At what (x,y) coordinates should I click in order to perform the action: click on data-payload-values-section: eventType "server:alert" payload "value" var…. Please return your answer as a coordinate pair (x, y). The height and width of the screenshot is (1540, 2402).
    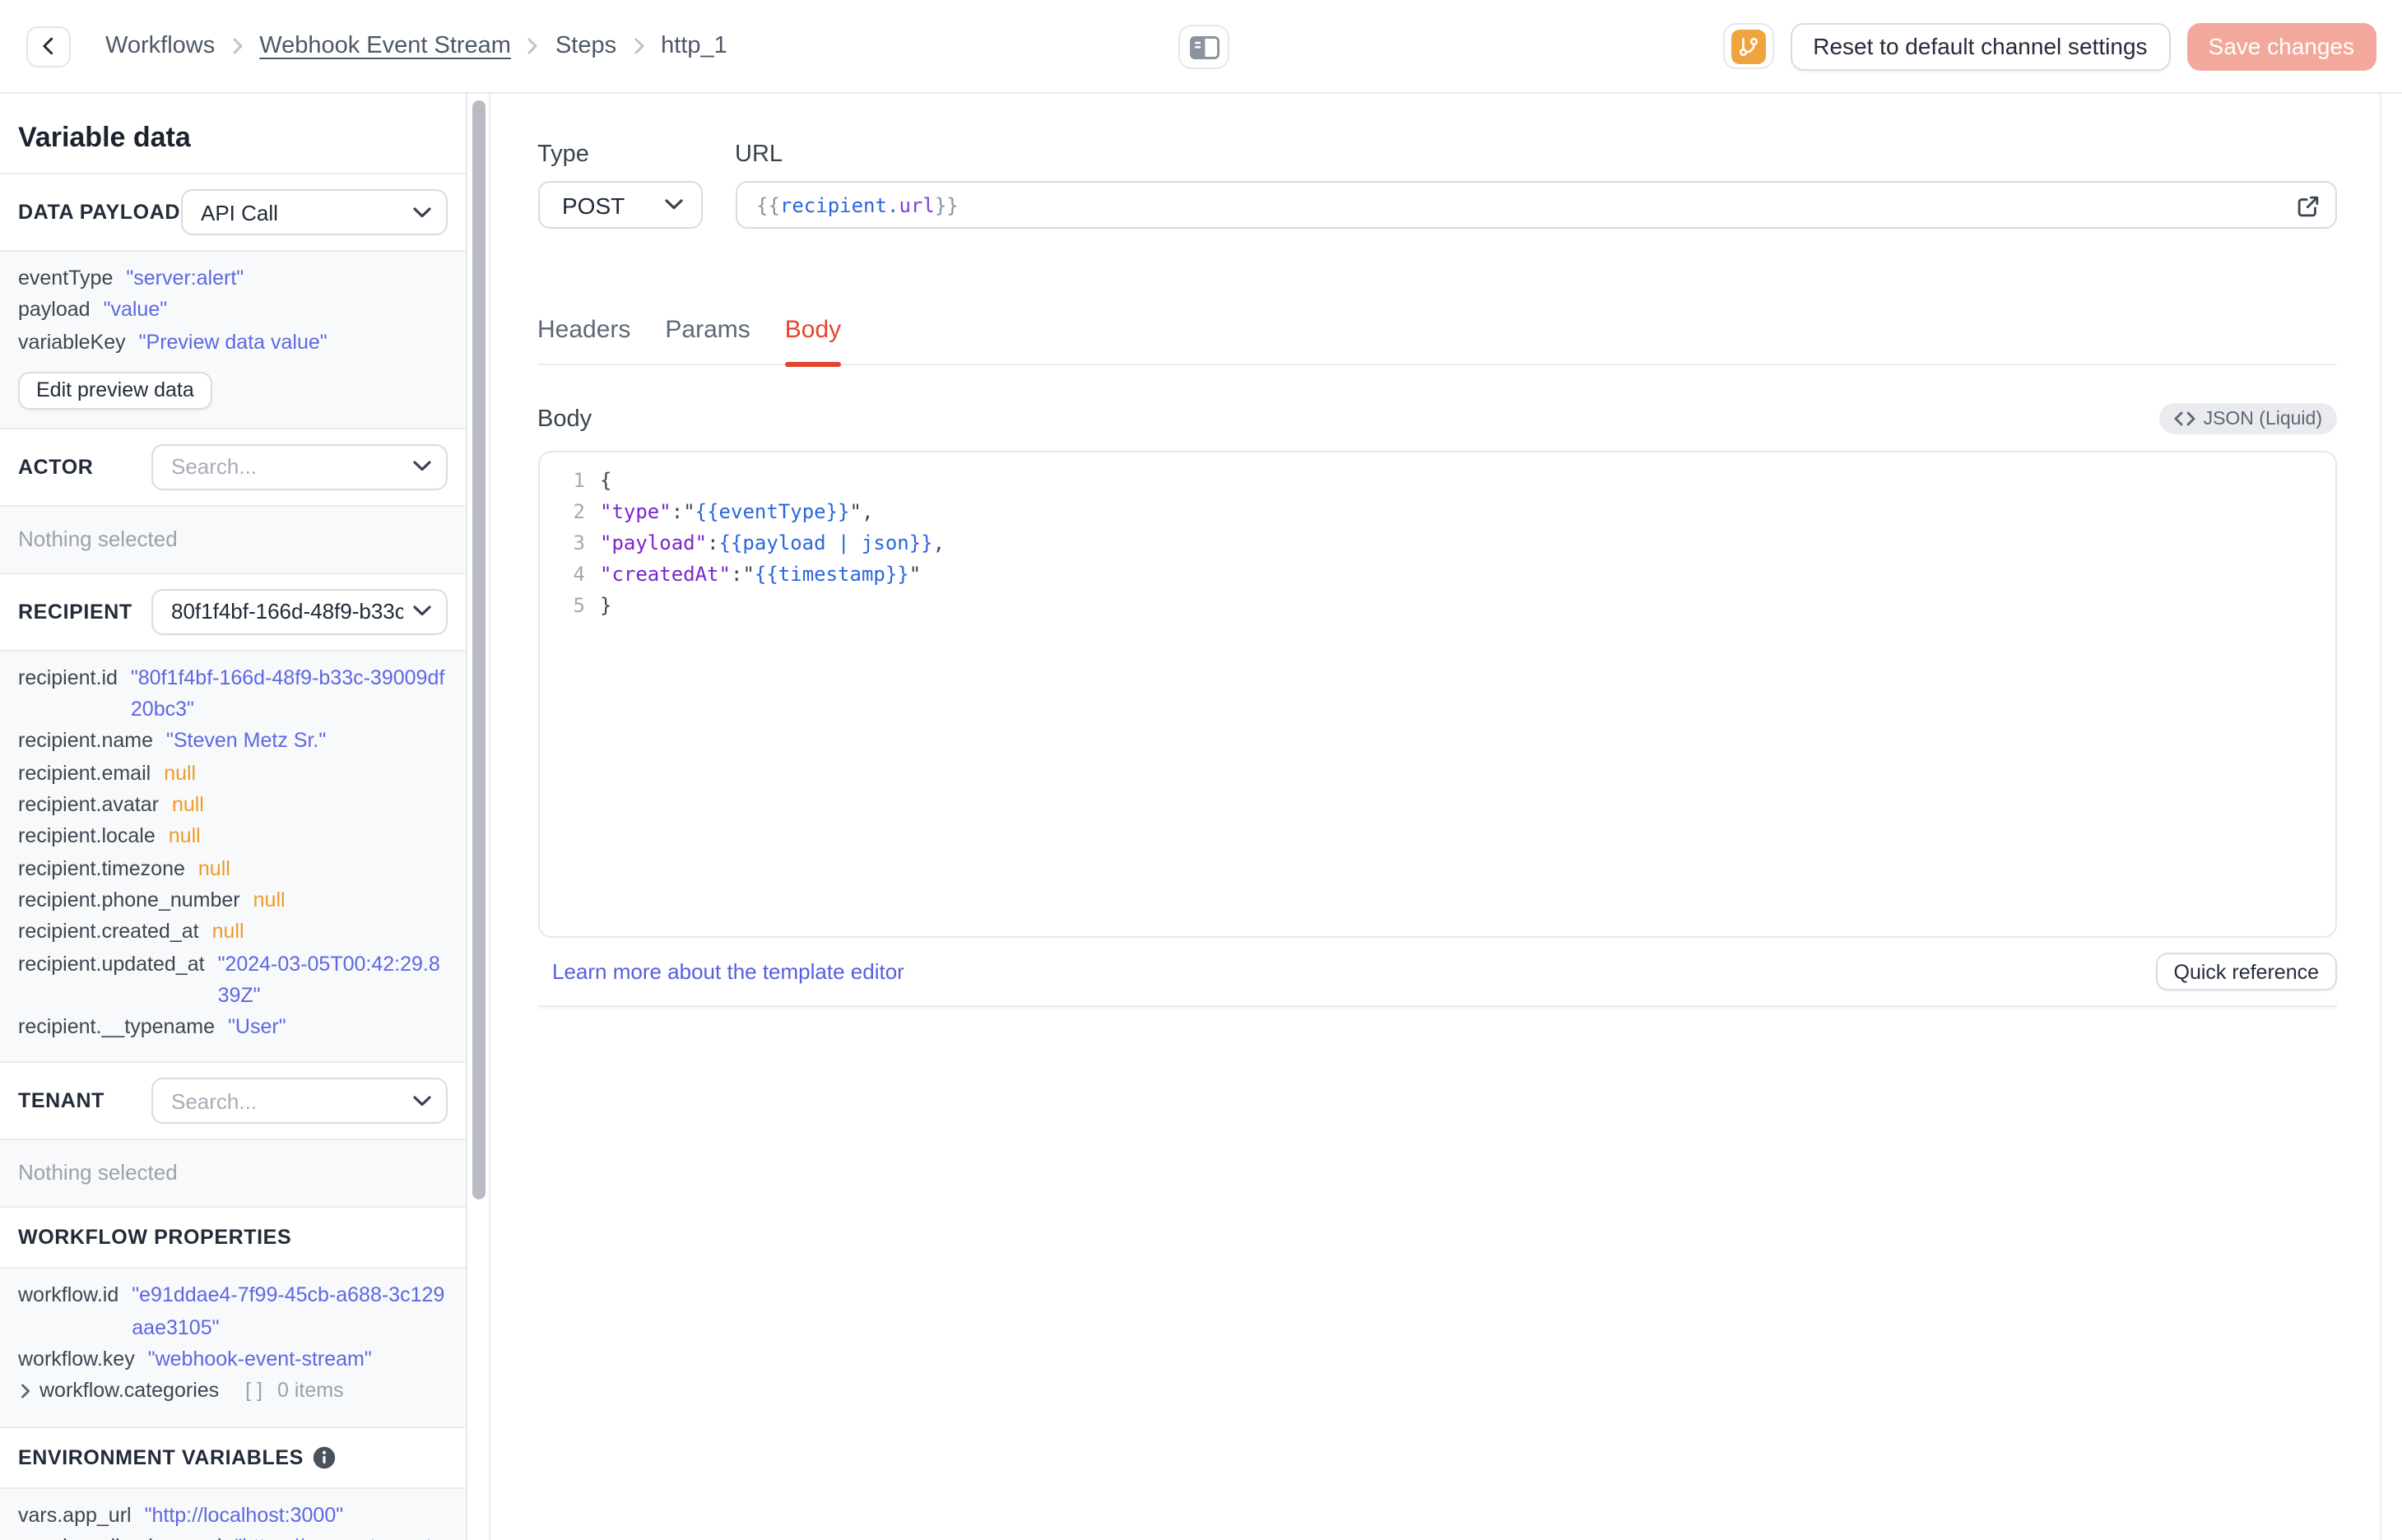
    Looking at the image, I should click on (233, 340).